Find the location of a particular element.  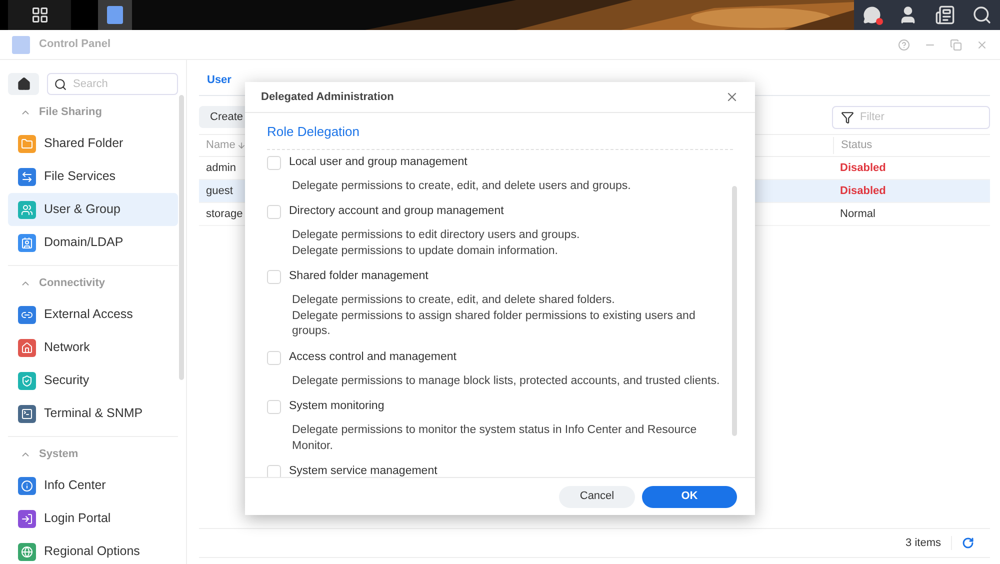

refresh-icon is located at coordinates (968, 543).